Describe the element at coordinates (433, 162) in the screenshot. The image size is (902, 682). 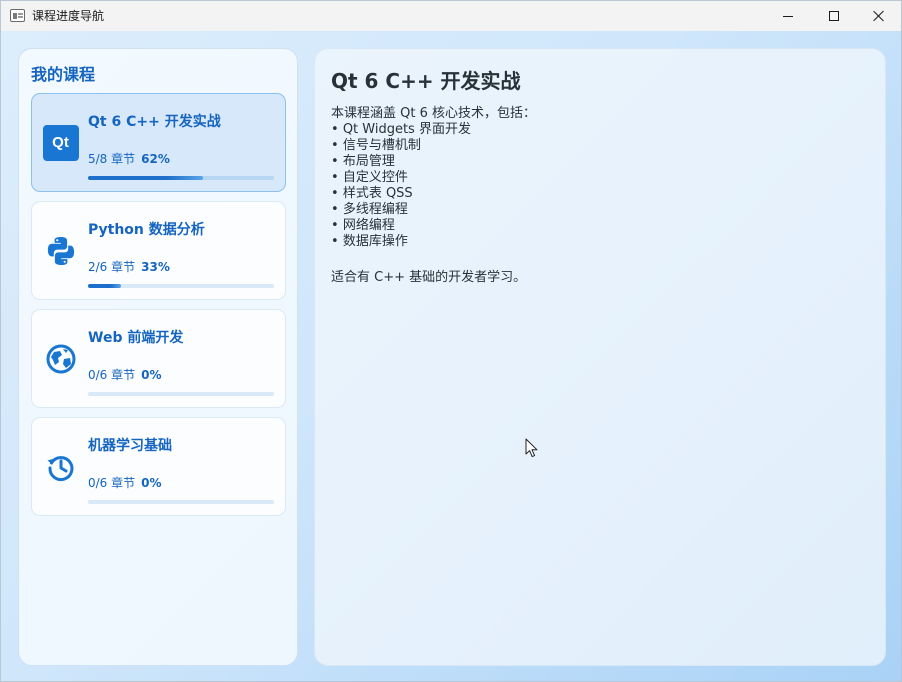
I see `topic-item: 布局管理` at that location.